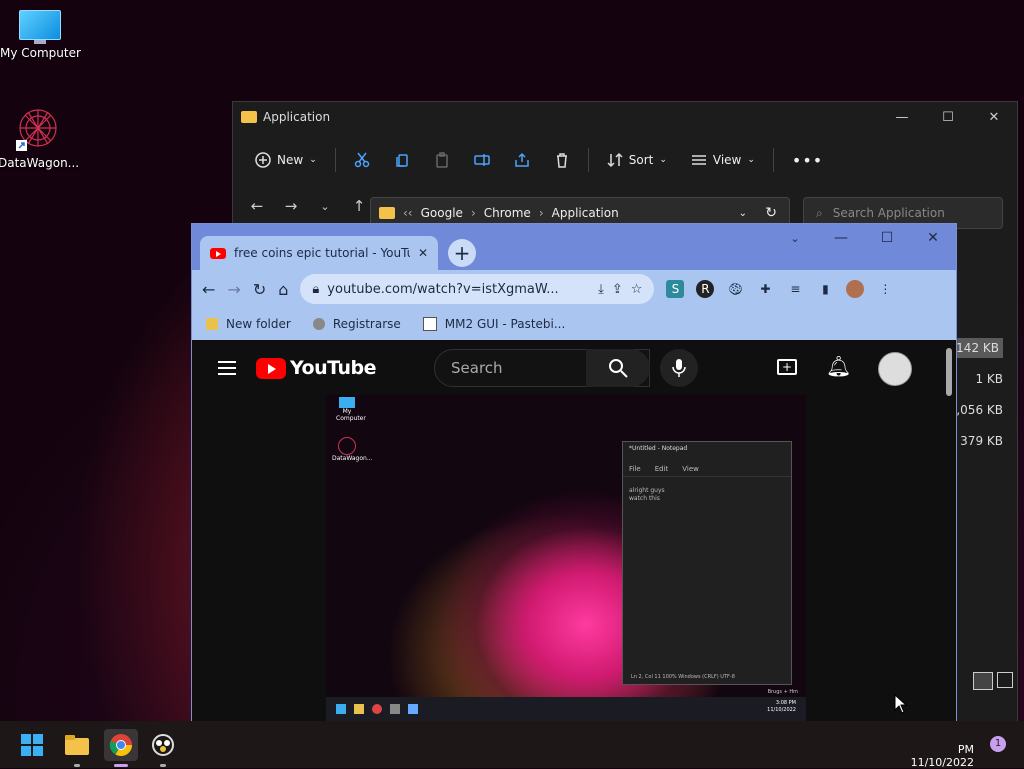  Describe the element at coordinates (675, 289) in the screenshot. I see `extension-s-icon: S` at that location.